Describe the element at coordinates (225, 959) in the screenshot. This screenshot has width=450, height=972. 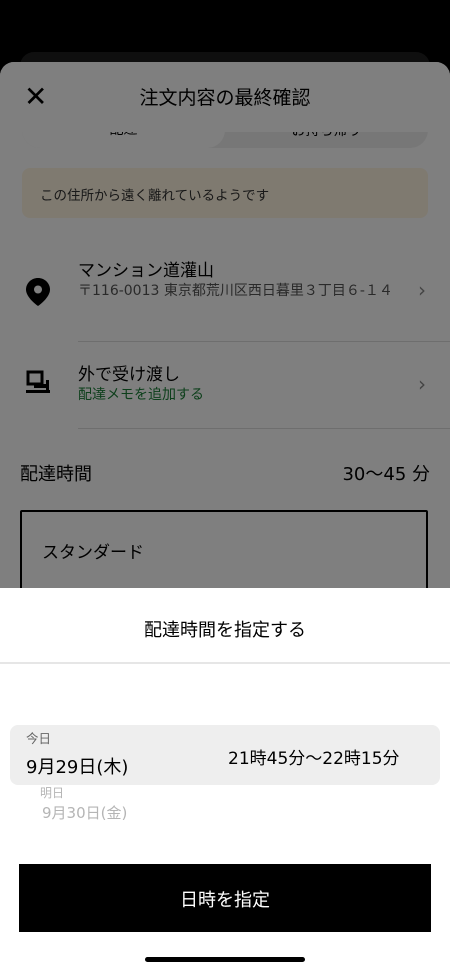
I see `home-indicator` at that location.